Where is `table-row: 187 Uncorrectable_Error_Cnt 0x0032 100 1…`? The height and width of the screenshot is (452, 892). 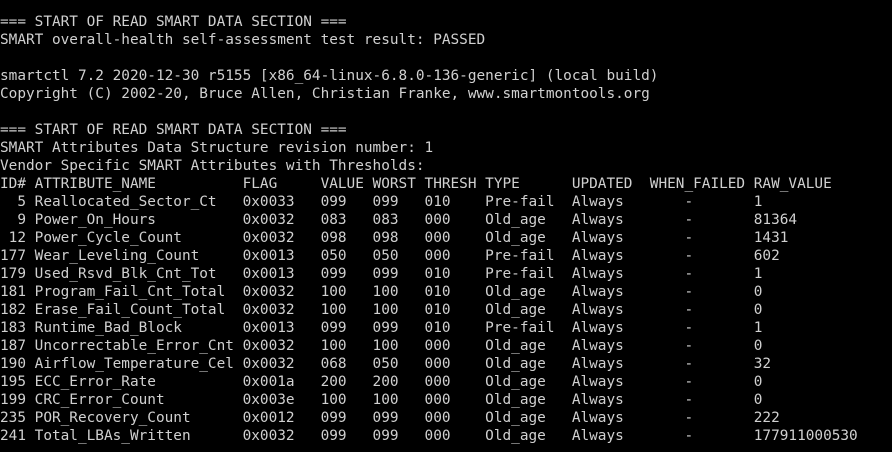 table-row: 187 Uncorrectable_Error_Cnt 0x0032 100 1… is located at coordinates (381, 346).